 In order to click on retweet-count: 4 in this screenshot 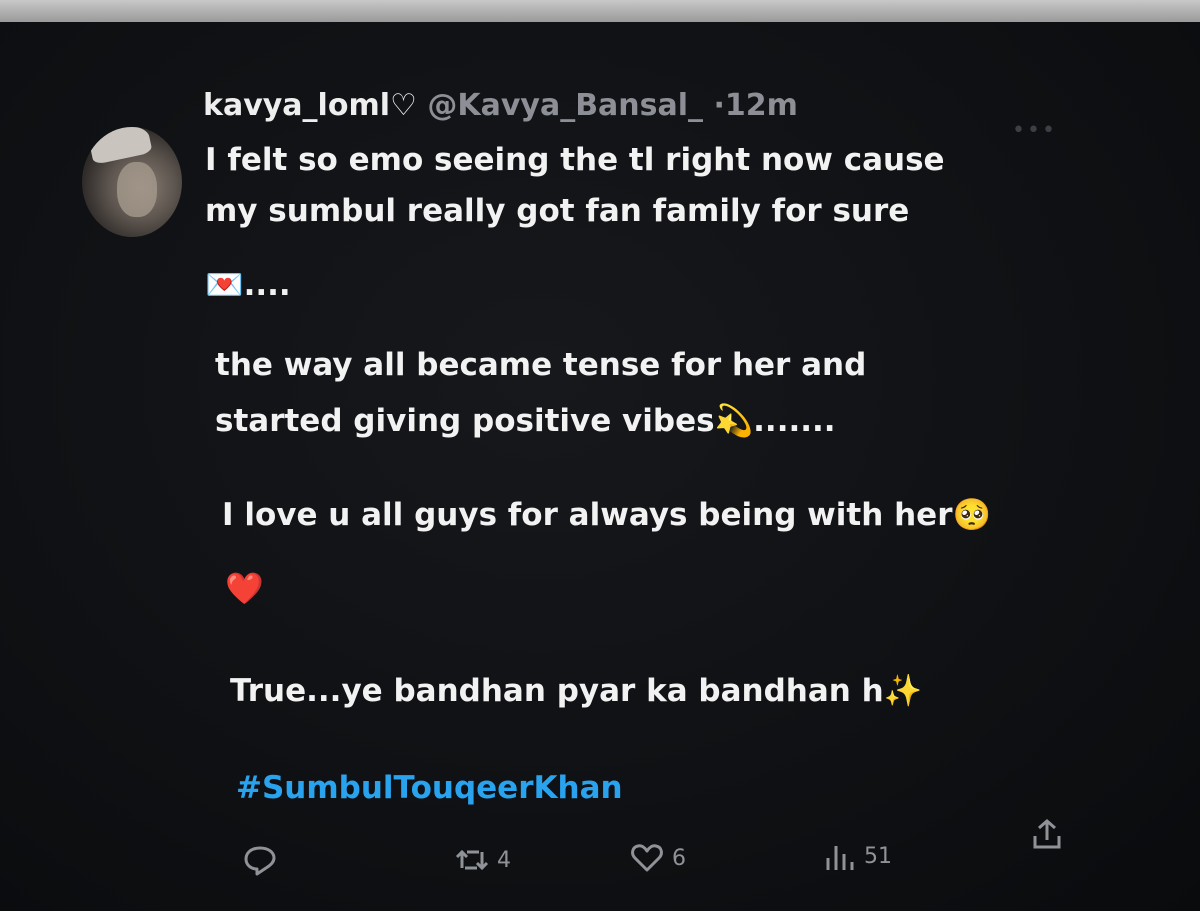, I will do `click(504, 860)`.